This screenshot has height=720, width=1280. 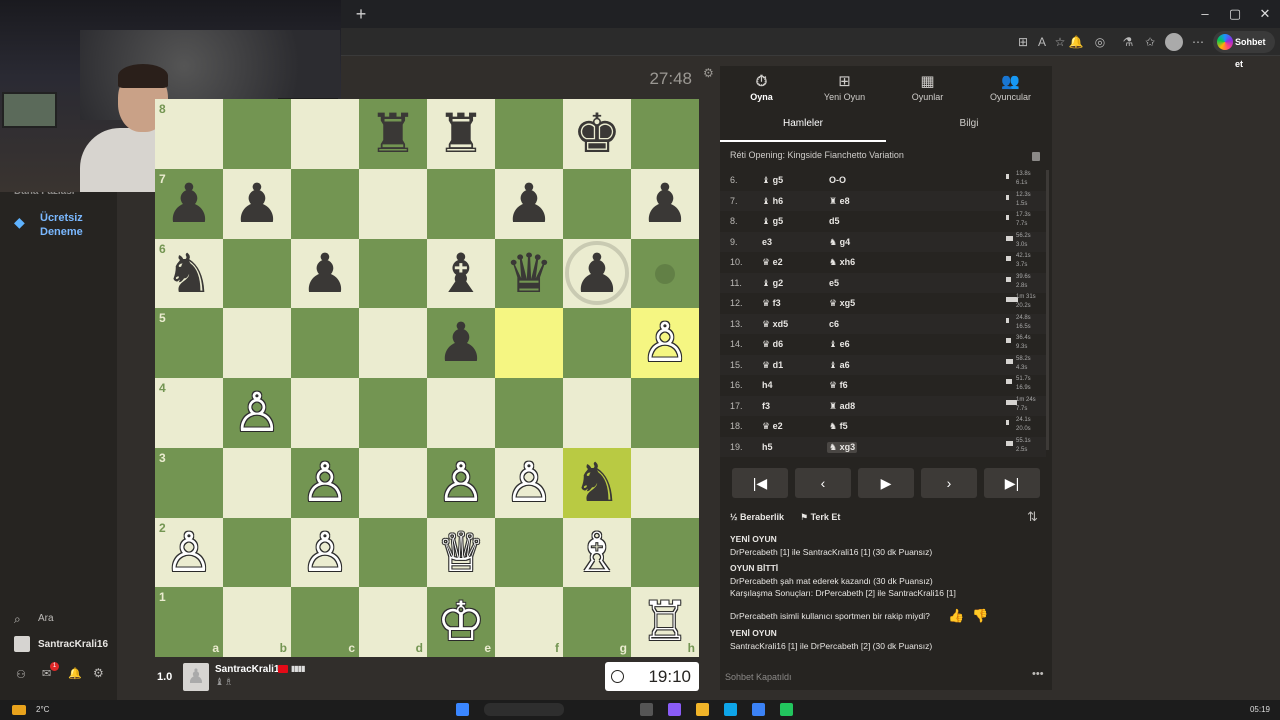 I want to click on square-h6, so click(x=665, y=273).